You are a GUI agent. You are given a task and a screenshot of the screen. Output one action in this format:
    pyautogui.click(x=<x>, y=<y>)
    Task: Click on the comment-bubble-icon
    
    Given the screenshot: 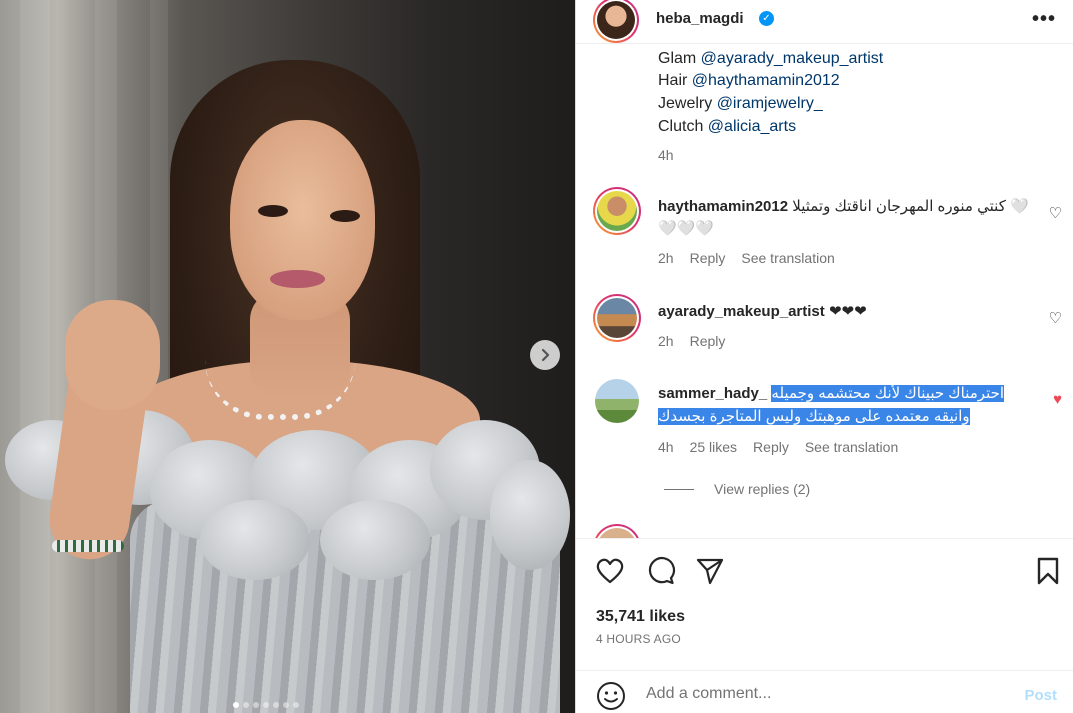 What is the action you would take?
    pyautogui.click(x=660, y=571)
    